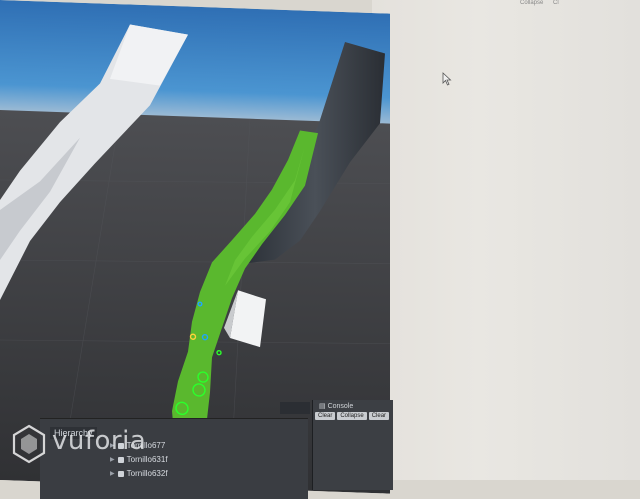  I want to click on hierarchy-item: ▶ Tornillo631f, so click(139, 459).